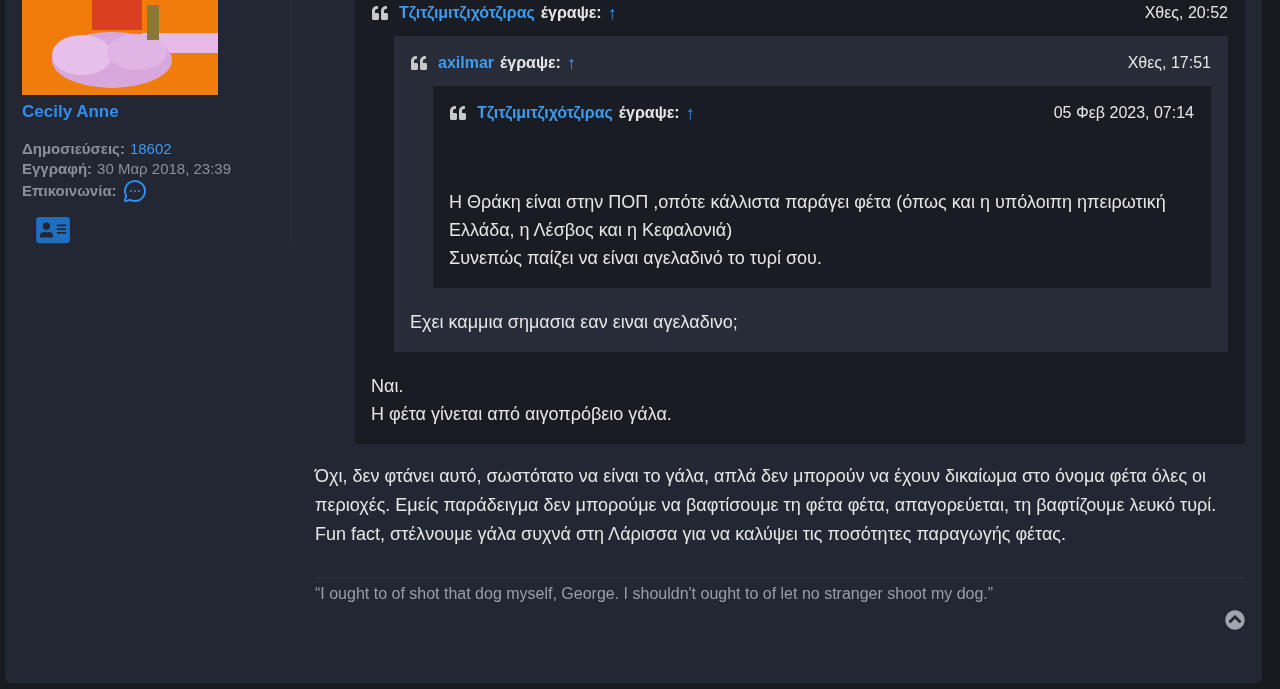 Image resolution: width=1280 pixels, height=689 pixels. What do you see at coordinates (655, 594) in the screenshot?
I see `signature-text: “I ought to of shot that dog myself, George. I shouldn't ought to of let no stranger shoot my dog.”` at bounding box center [655, 594].